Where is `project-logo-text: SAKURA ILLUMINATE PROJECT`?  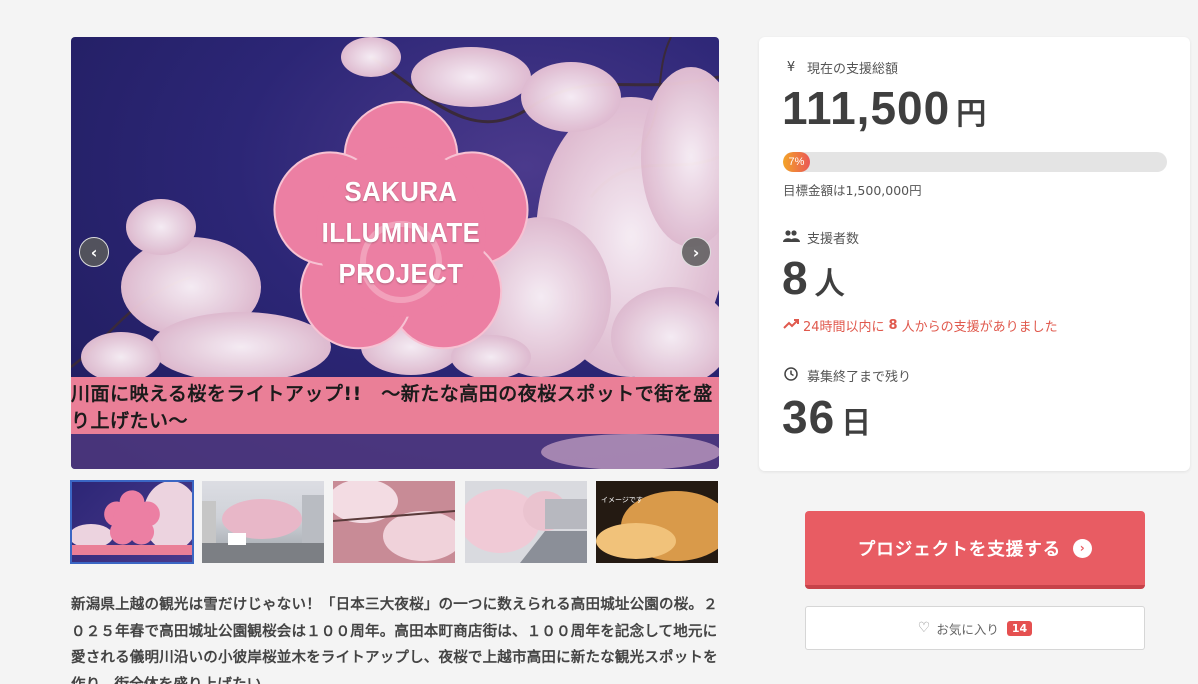
project-logo-text: SAKURA ILLUMINATE PROJECT is located at coordinates (401, 232).